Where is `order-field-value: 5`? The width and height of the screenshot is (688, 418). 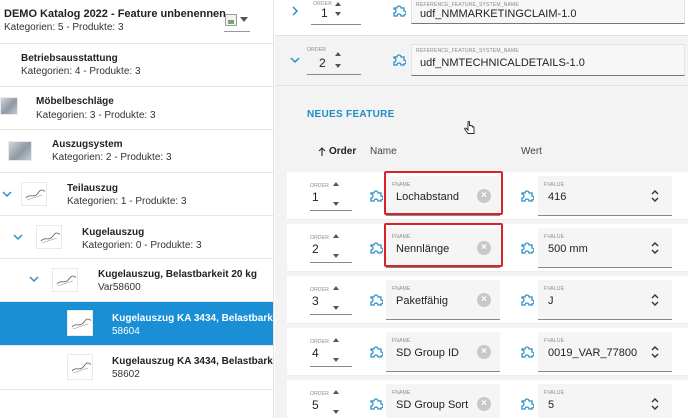 order-field-value: 5 is located at coordinates (315, 405).